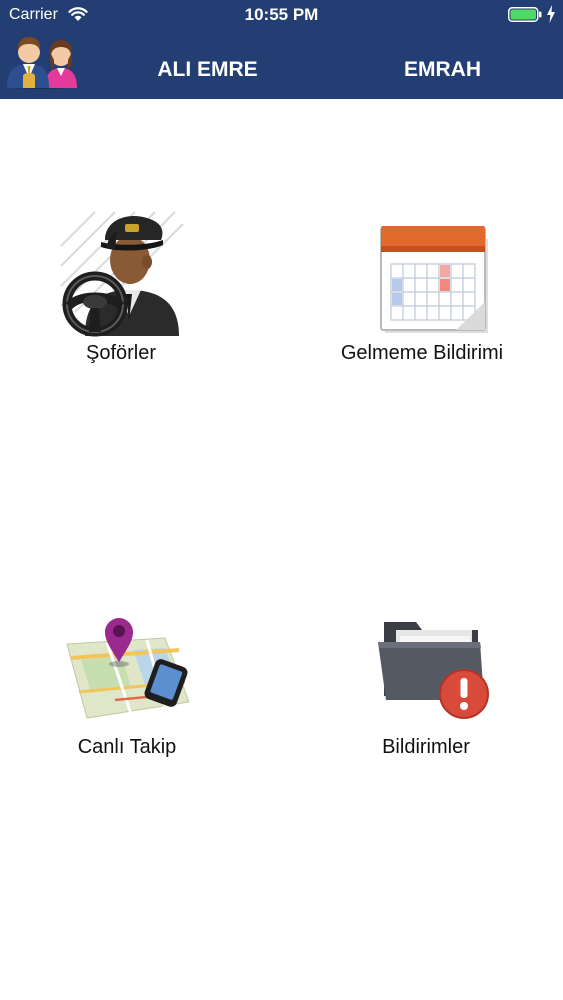  Describe the element at coordinates (422, 353) in the screenshot. I see `menu-item-label: Gelmeme Bildirimi` at that location.